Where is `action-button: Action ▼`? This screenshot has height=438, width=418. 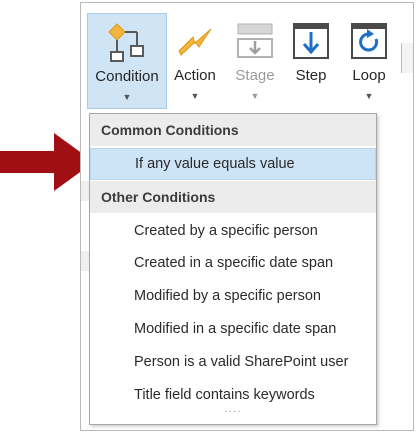 action-button: Action ▼ is located at coordinates (195, 61).